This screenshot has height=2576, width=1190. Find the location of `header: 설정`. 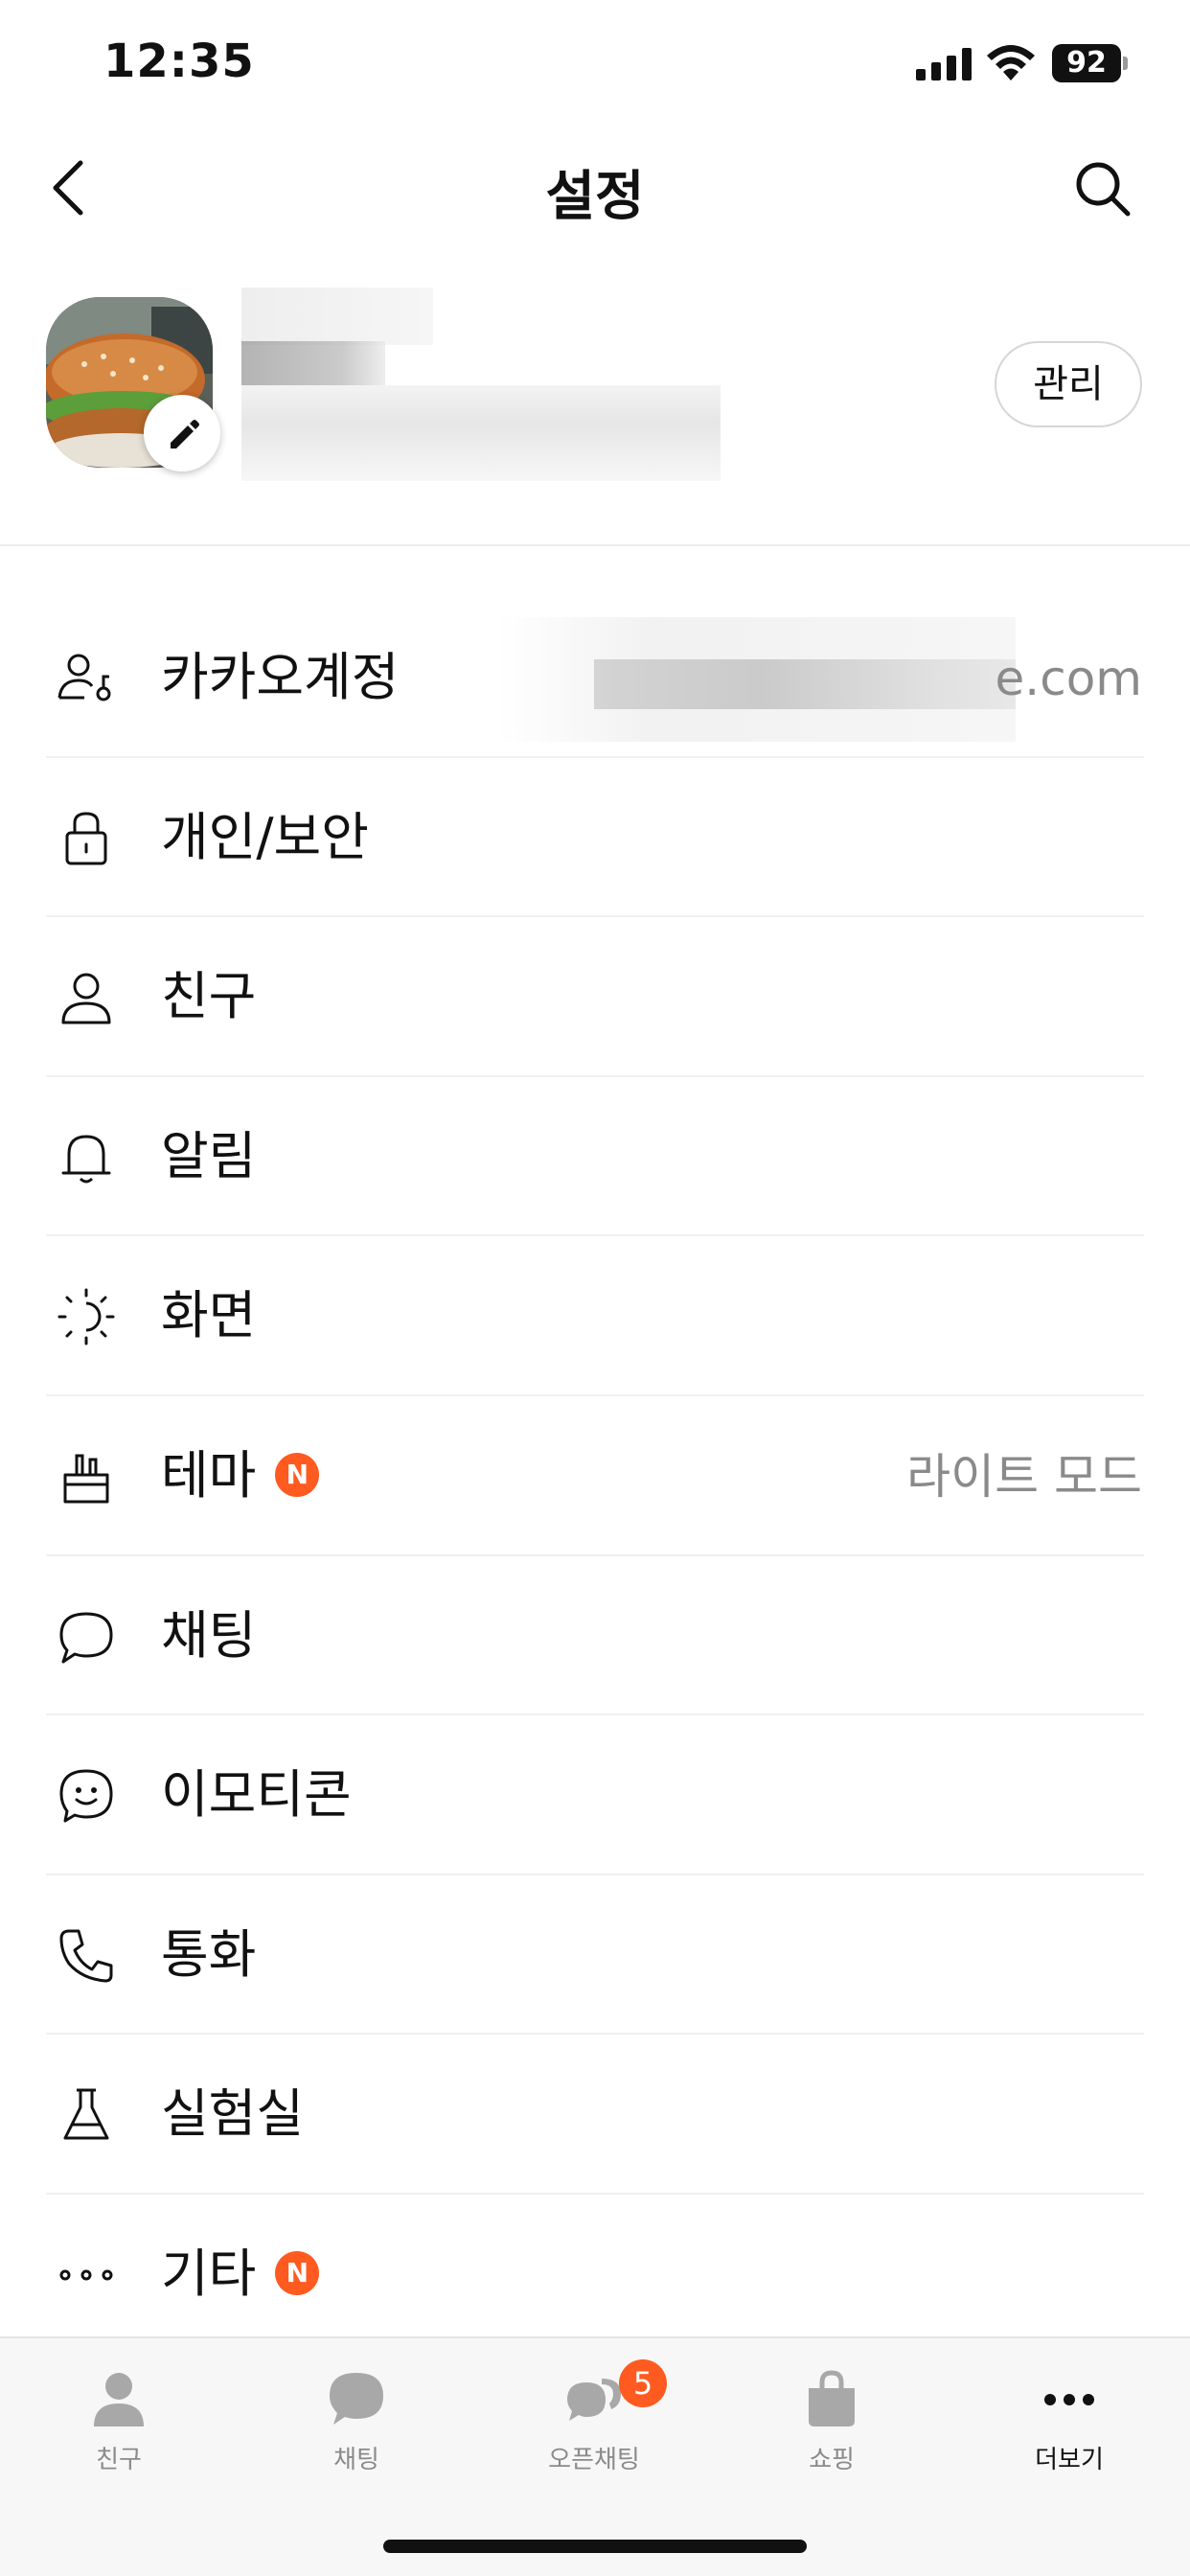

header: 설정 is located at coordinates (595, 187).